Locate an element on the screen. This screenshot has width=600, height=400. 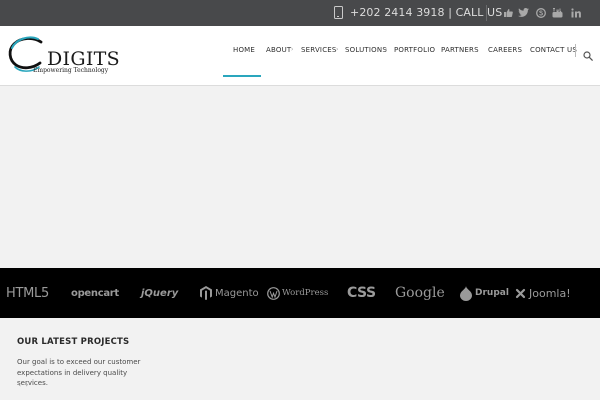
jquery-logo: jQuery is located at coordinates (159, 293).